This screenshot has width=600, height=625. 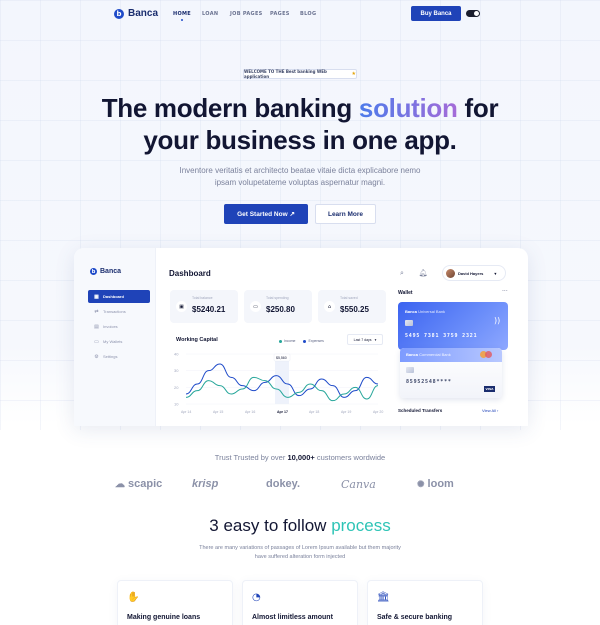 What do you see at coordinates (96, 326) in the screenshot?
I see `invoice-icon: ▤` at bounding box center [96, 326].